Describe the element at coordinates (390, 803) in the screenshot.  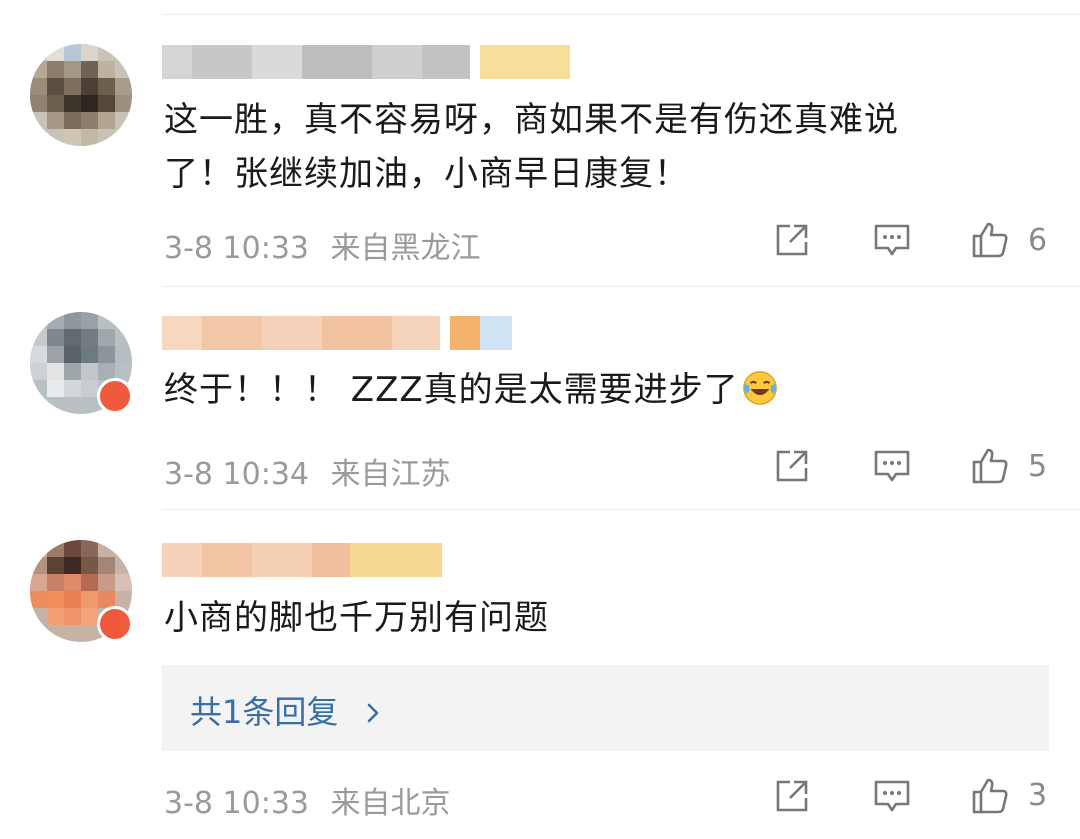
I see `comment-location: 来自北京` at that location.